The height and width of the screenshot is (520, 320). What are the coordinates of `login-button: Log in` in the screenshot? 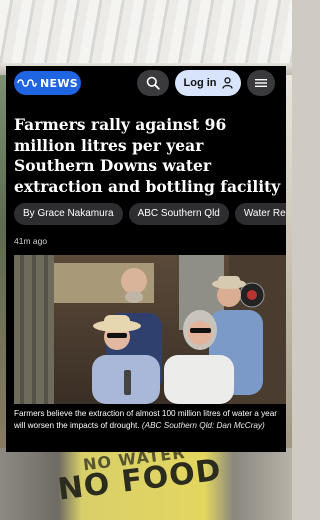 It's located at (208, 83).